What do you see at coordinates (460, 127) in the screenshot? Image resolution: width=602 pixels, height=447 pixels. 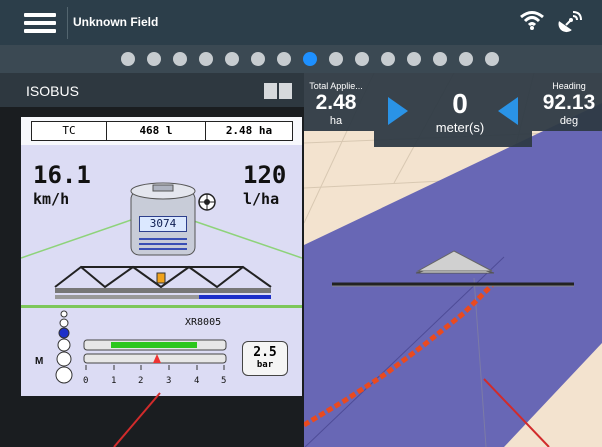 I see `offset-unit: meter(s)` at bounding box center [460, 127].